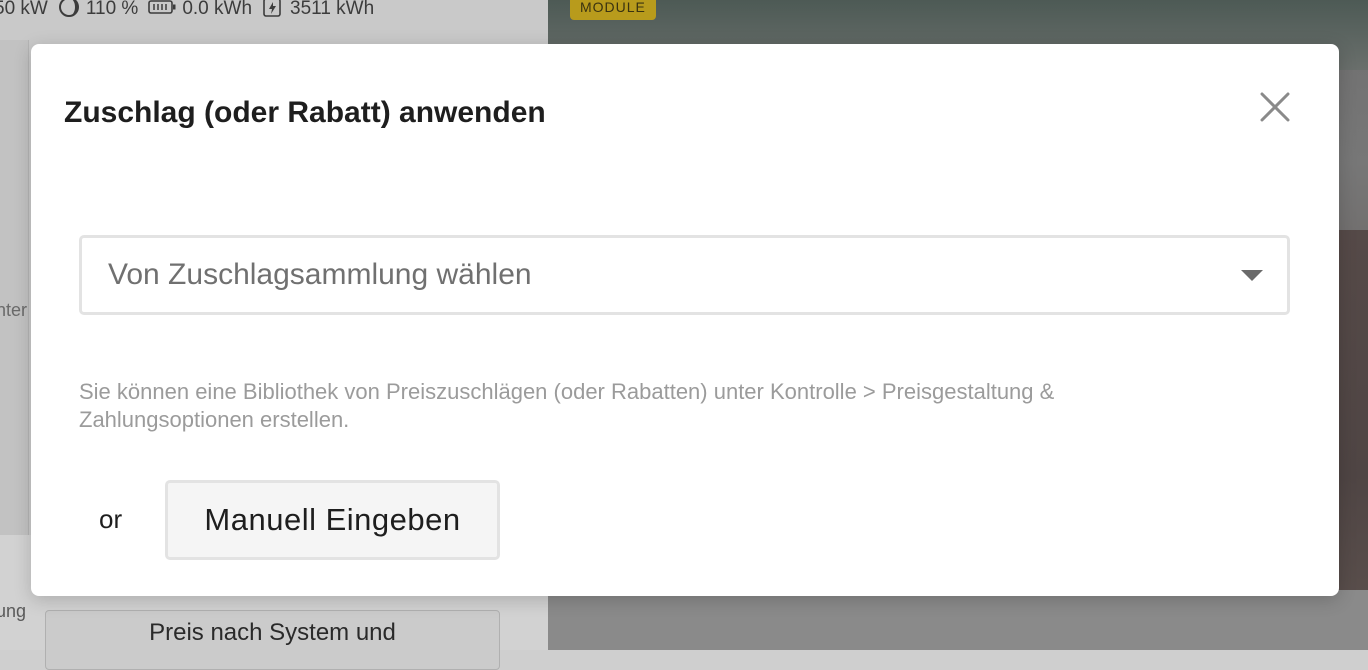 The height and width of the screenshot is (670, 1368). I want to click on caret-down-icon, so click(1252, 275).